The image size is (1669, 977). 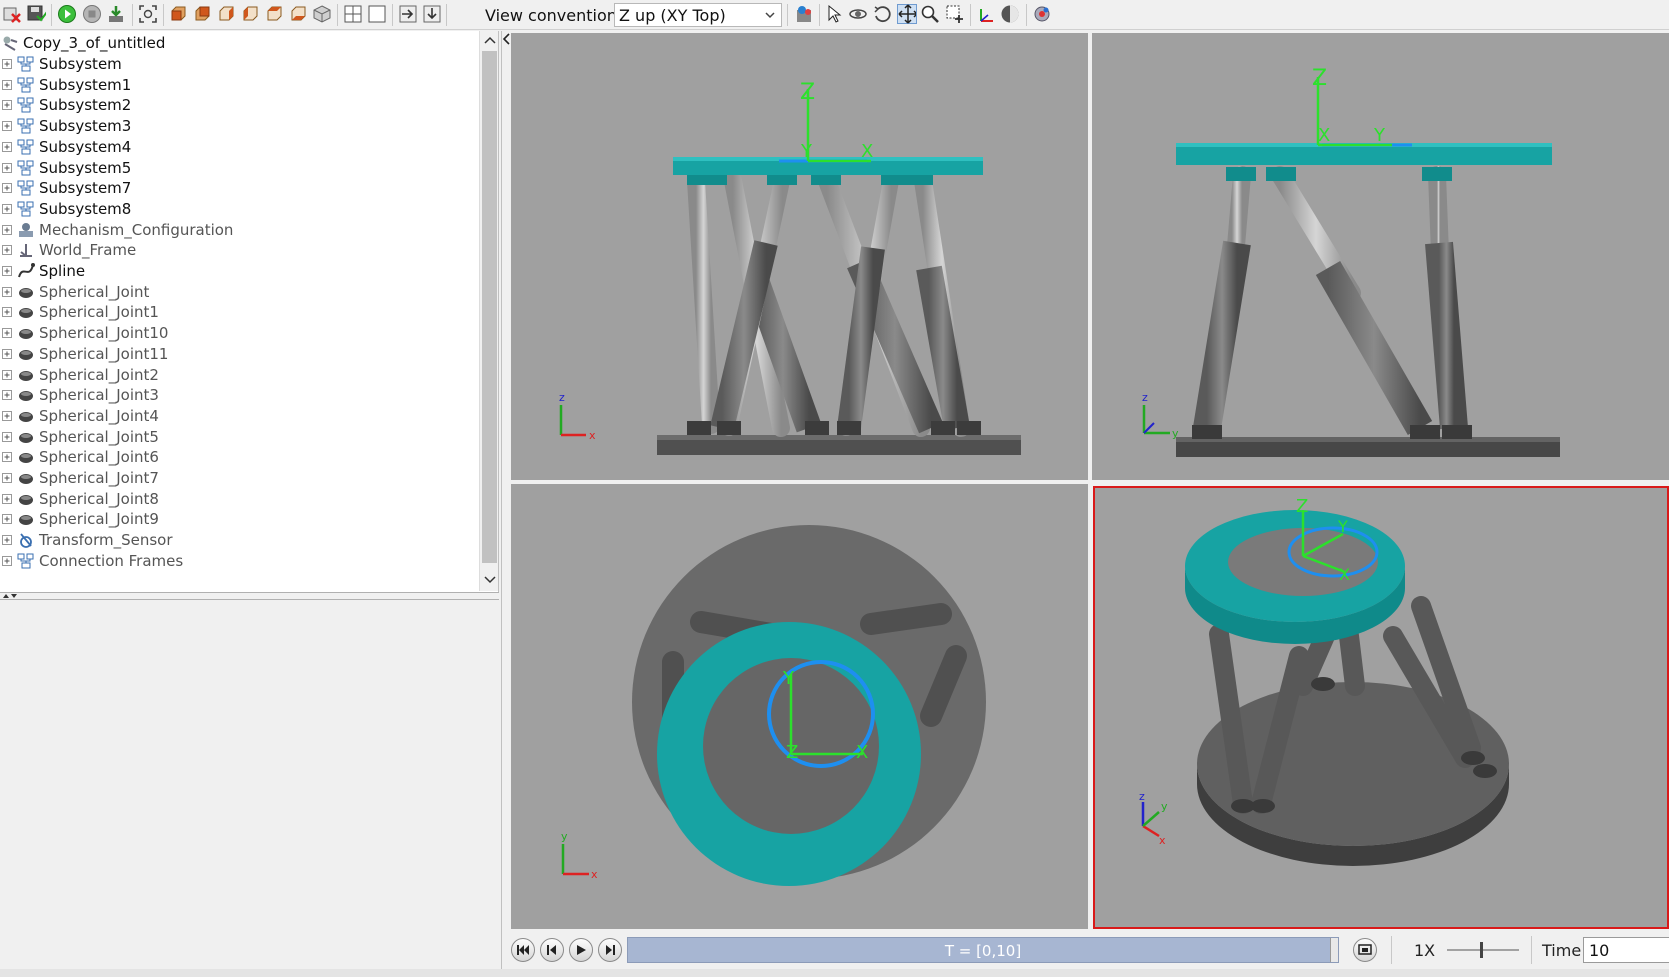 I want to click on time-input: 10, so click(x=1626, y=950).